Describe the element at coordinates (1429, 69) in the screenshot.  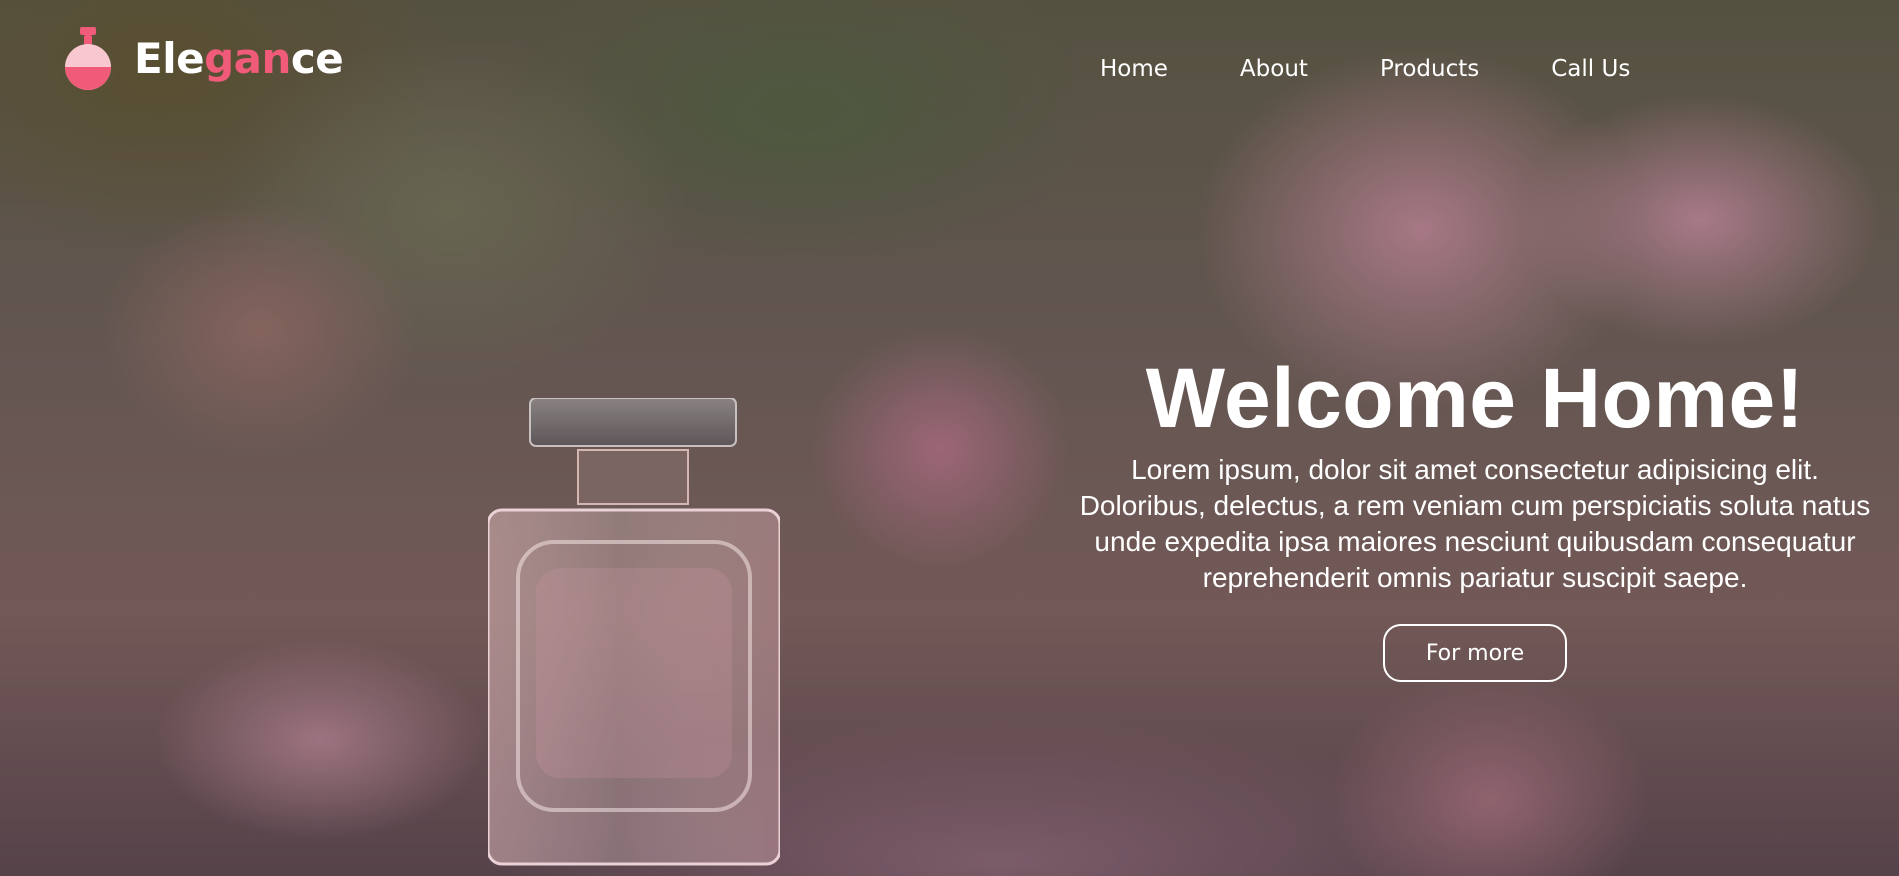
I see `nav-products-link: Products` at that location.